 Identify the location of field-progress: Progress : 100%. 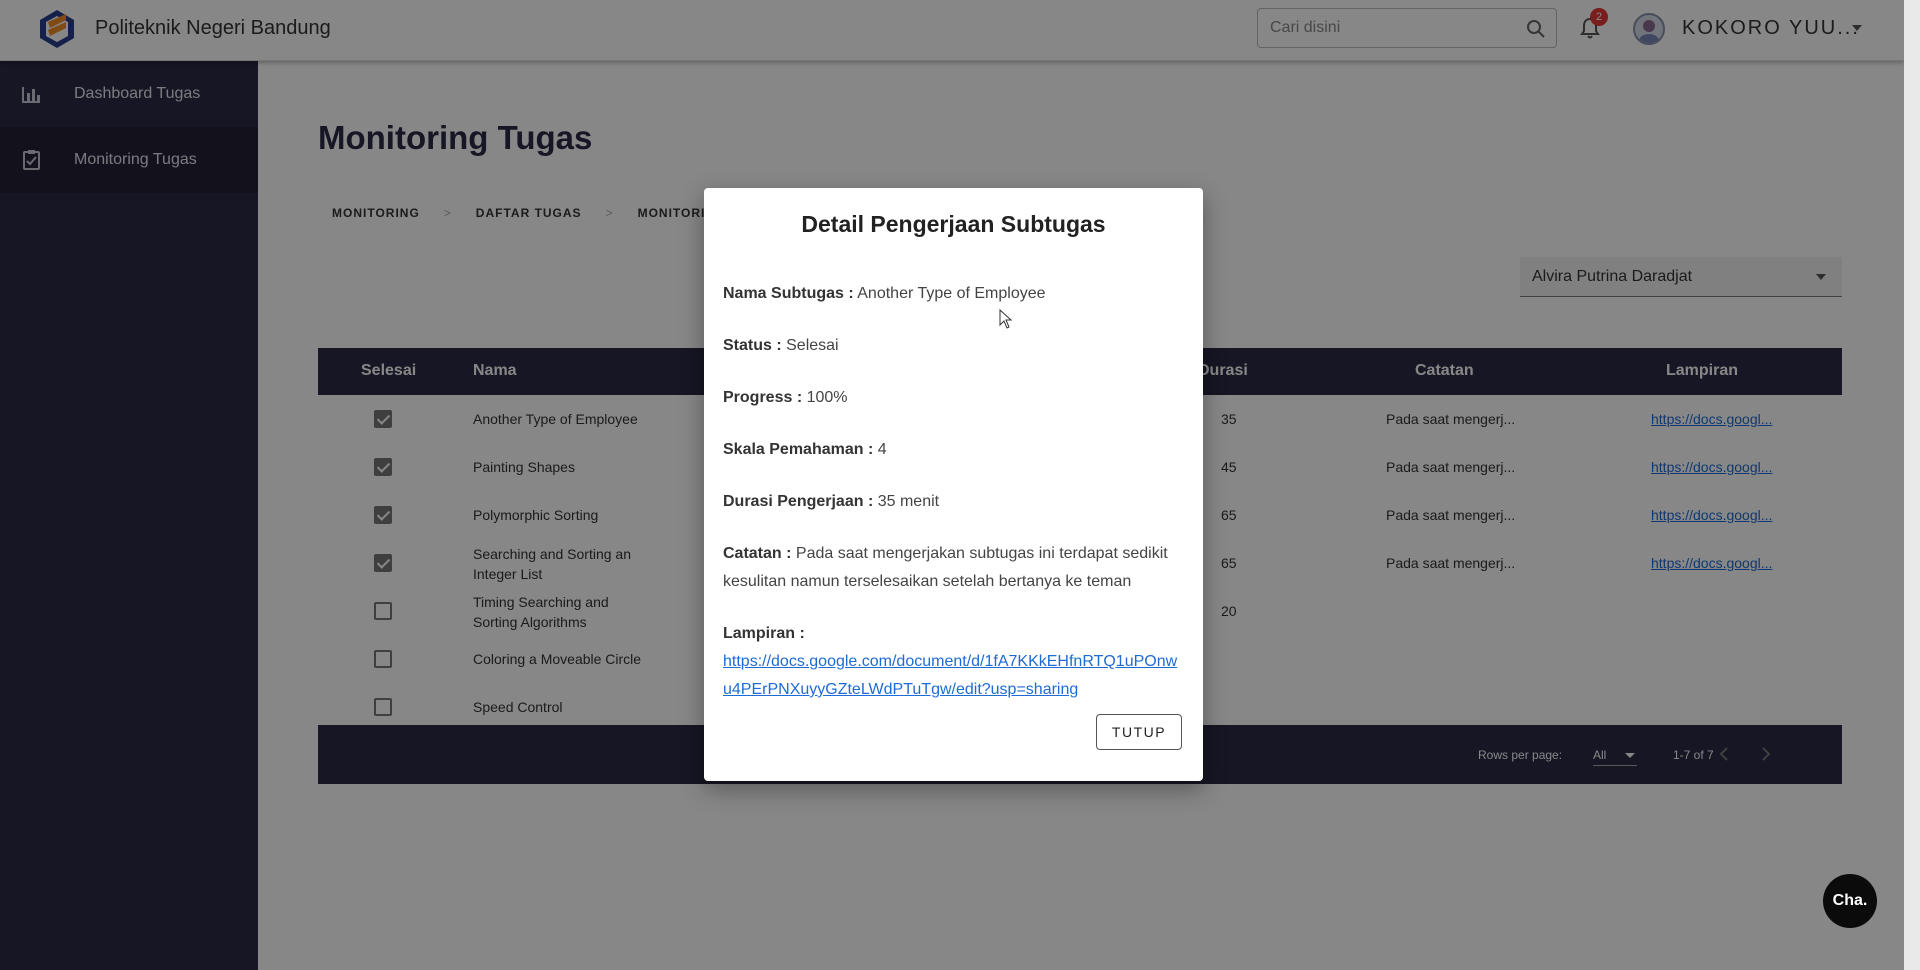
(954, 398).